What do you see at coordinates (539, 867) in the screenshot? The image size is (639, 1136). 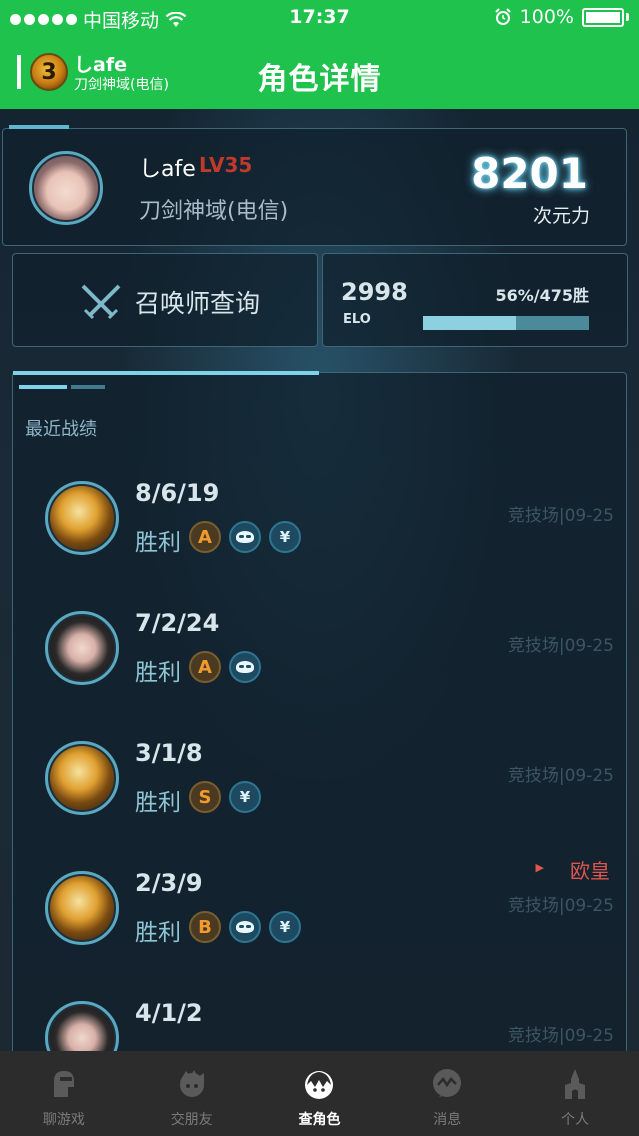 I see `tag-arrow-icon: ▶` at bounding box center [539, 867].